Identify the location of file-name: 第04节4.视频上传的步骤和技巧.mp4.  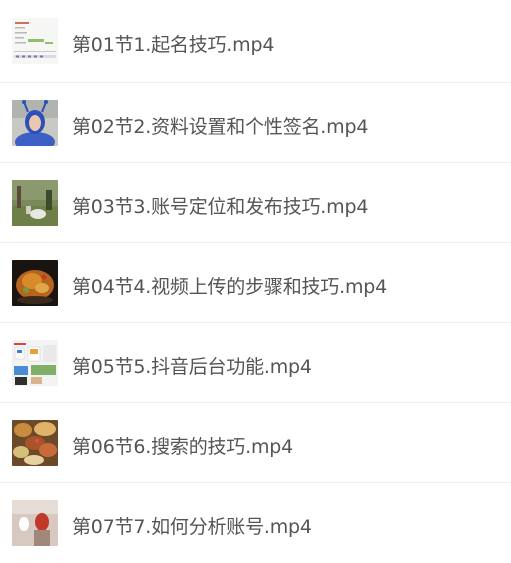
(229, 285).